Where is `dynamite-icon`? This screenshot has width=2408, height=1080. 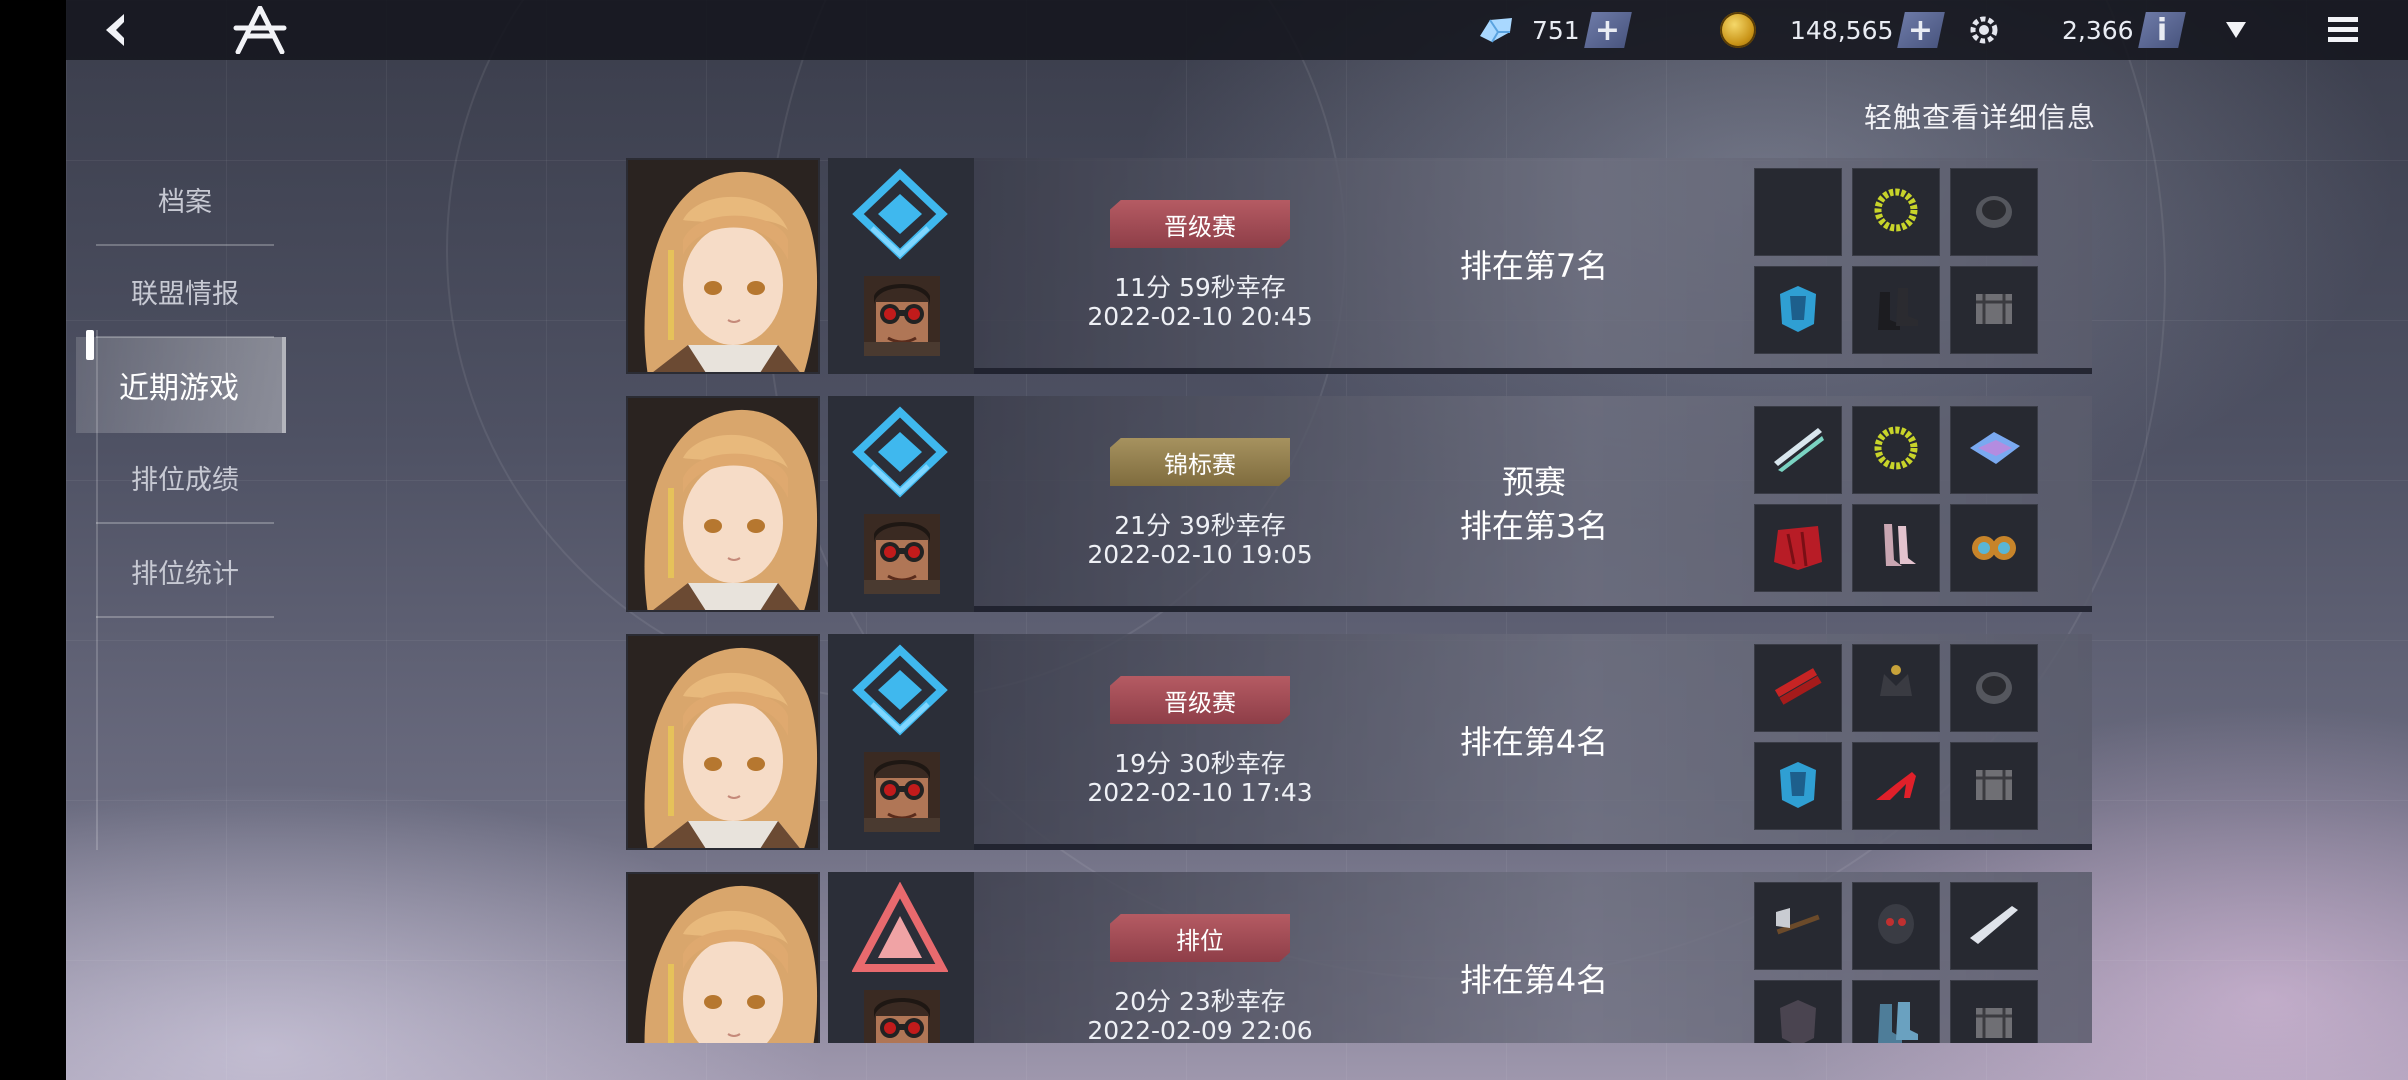
dynamite-icon is located at coordinates (1798, 688).